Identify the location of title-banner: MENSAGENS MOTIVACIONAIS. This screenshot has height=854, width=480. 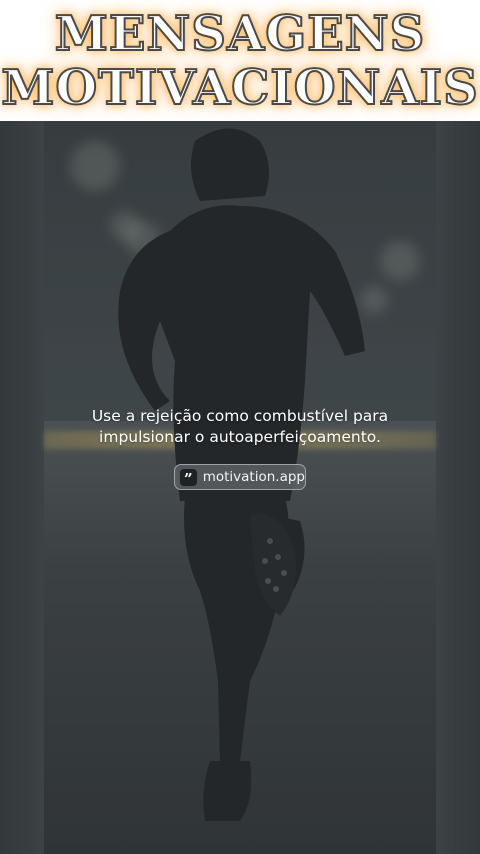
(240, 60).